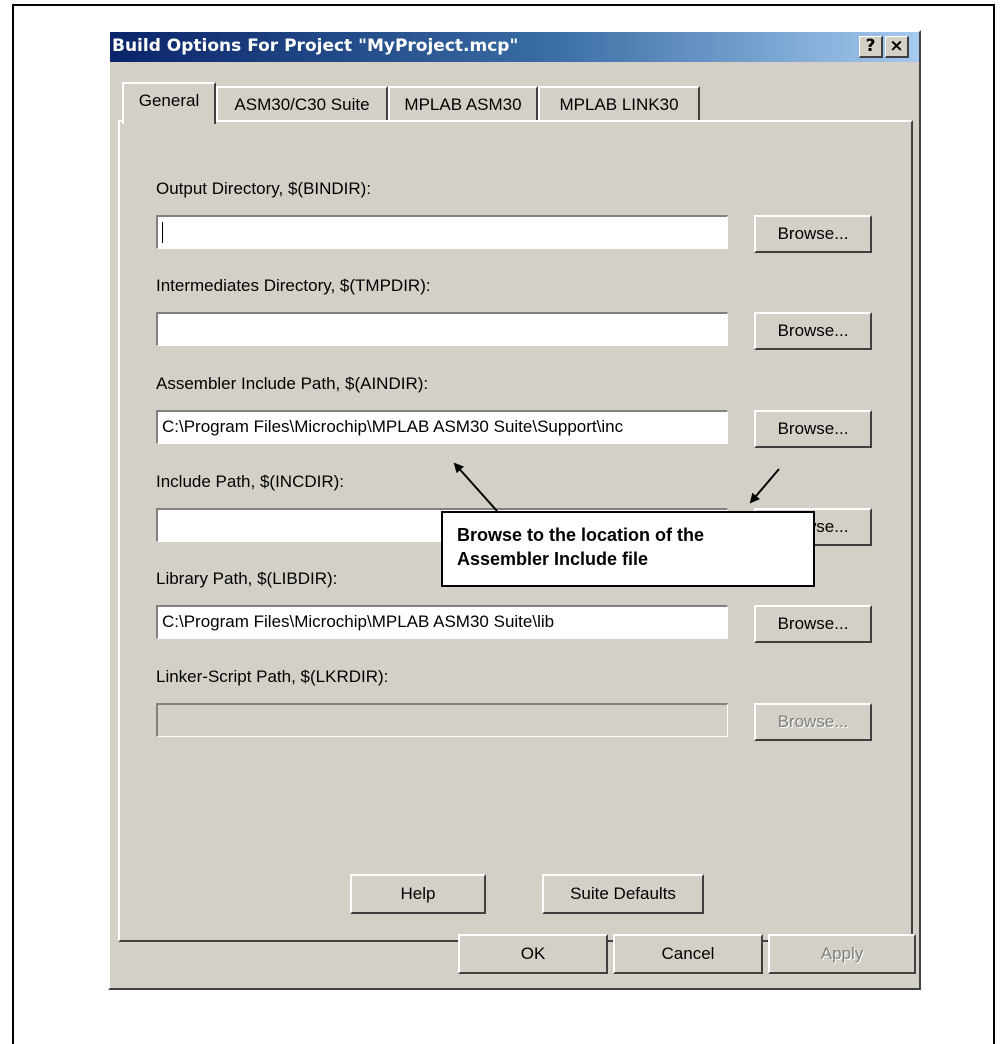 The width and height of the screenshot is (1005, 1044). I want to click on annotation-arrows, so click(616, 487).